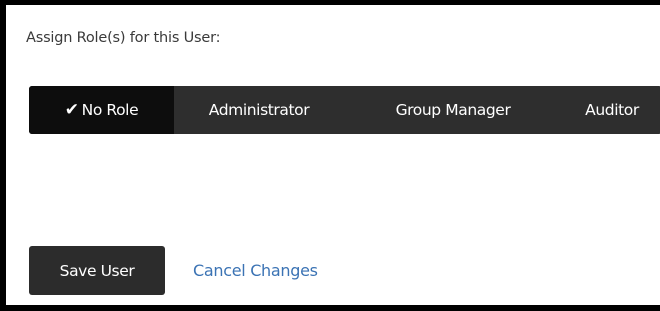 The height and width of the screenshot is (311, 660). I want to click on role-option-administrator: Administrator, so click(259, 110).